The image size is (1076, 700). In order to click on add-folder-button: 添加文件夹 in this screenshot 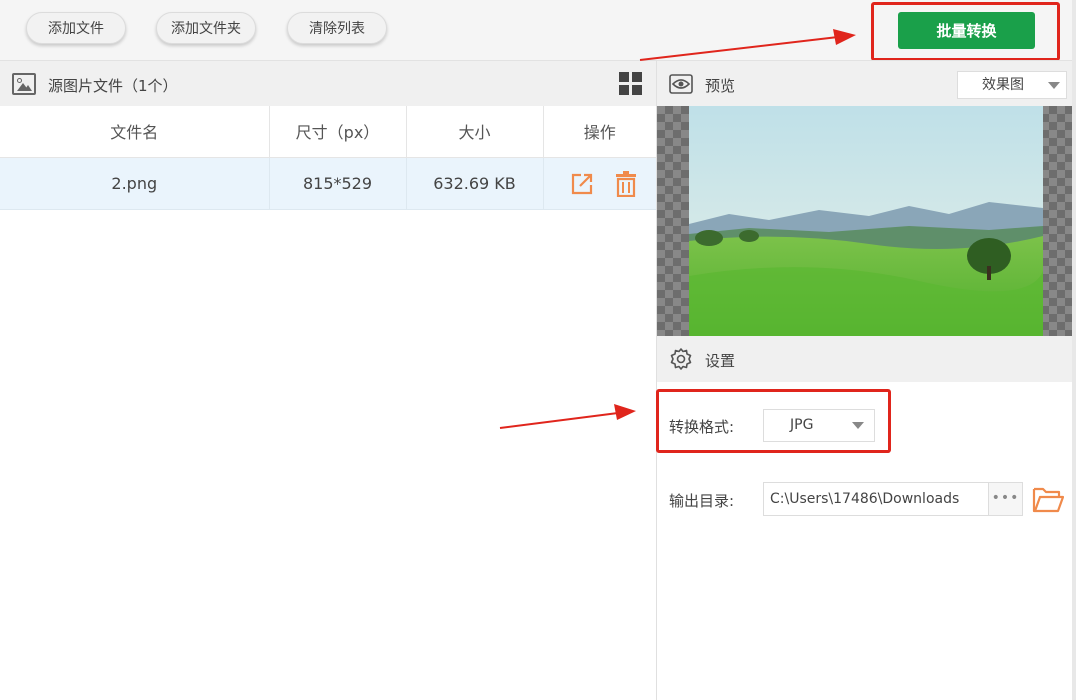, I will do `click(206, 28)`.